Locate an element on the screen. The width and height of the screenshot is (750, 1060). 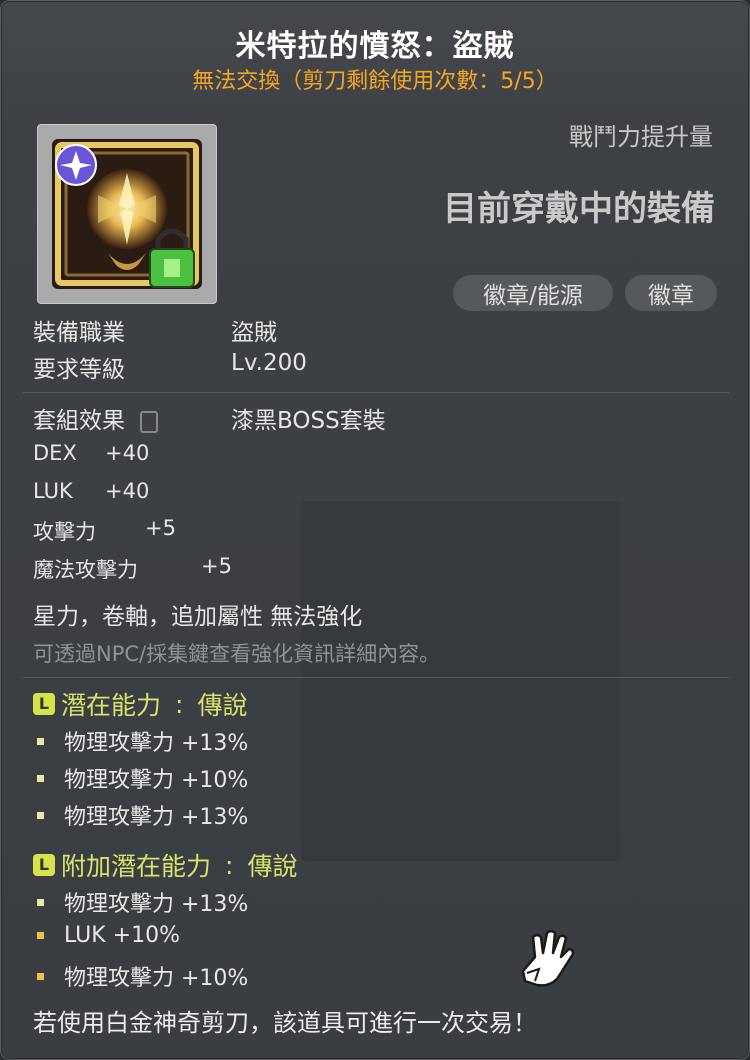
bonus-potential-title: 附加潛在能力 is located at coordinates (136, 866).